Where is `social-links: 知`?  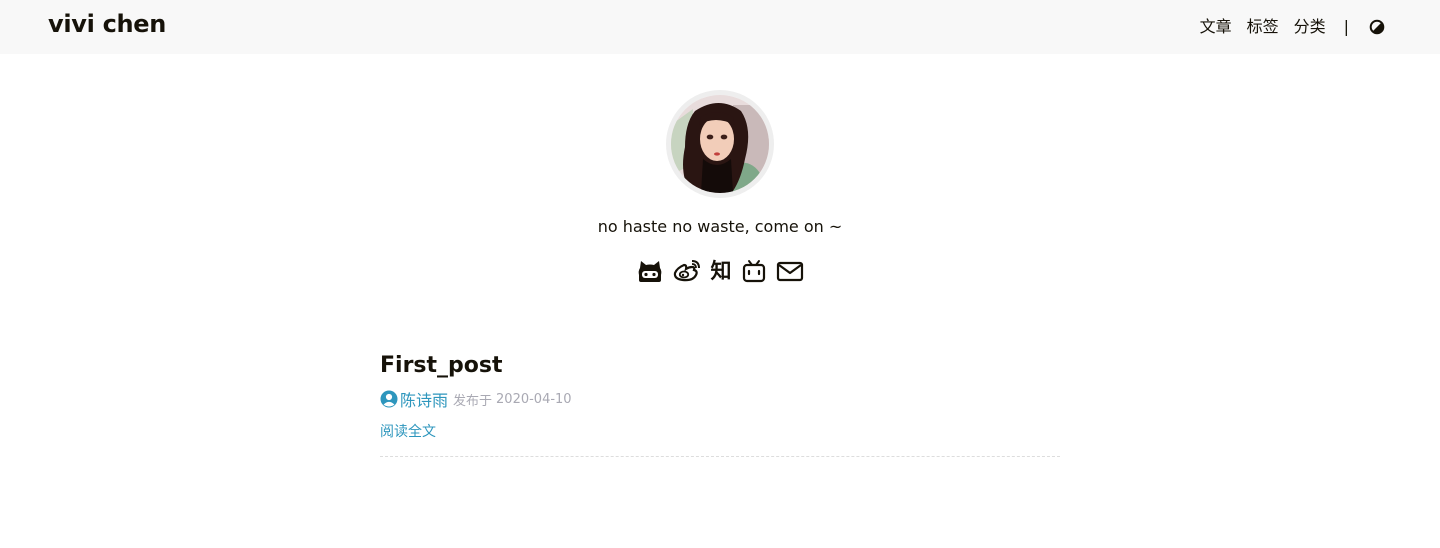
social-links: 知 is located at coordinates (720, 271).